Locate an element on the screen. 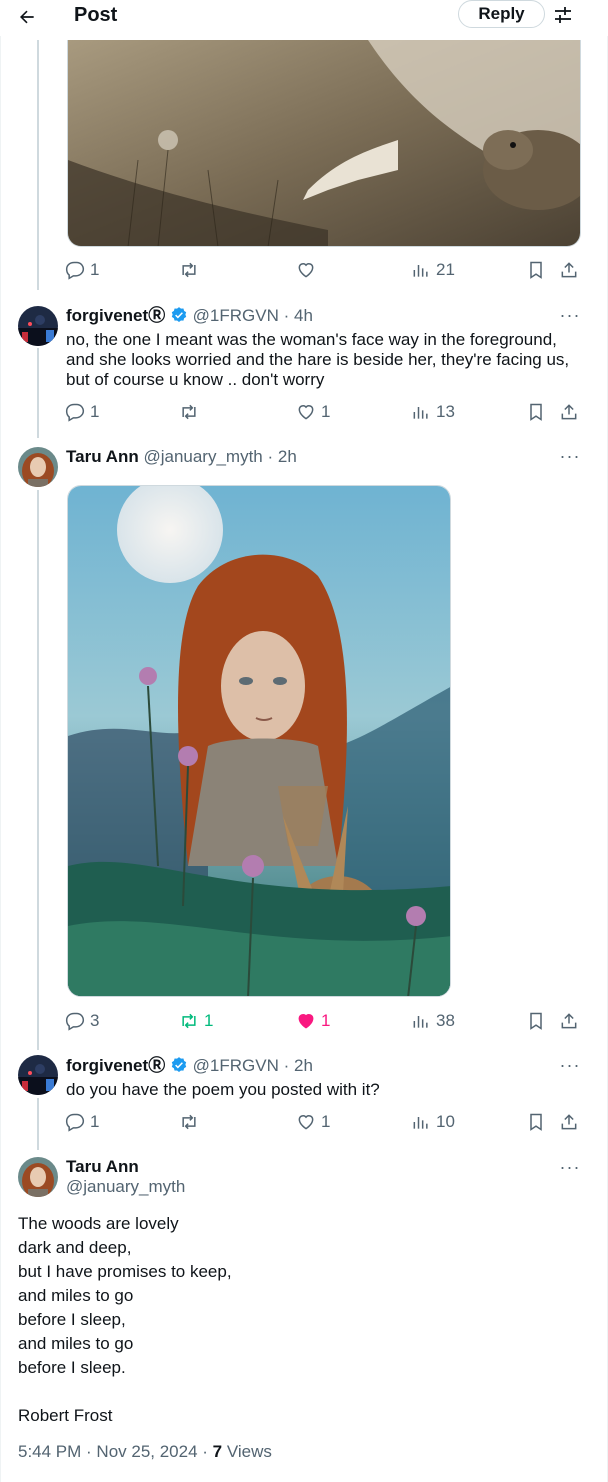 The height and width of the screenshot is (1482, 608). heart-filled-icon is located at coordinates (306, 1021).